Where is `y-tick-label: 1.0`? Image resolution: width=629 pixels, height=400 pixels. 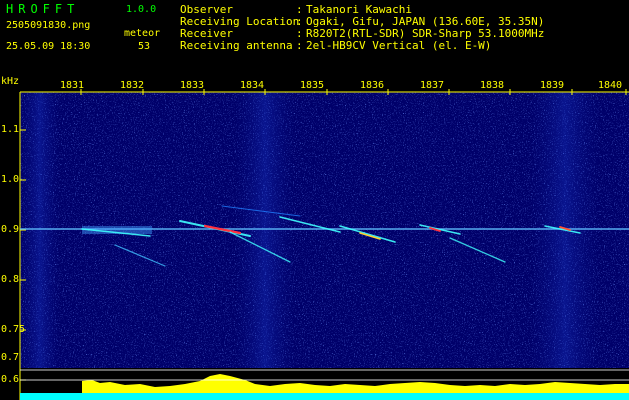 y-tick-label: 1.0 is located at coordinates (10, 179).